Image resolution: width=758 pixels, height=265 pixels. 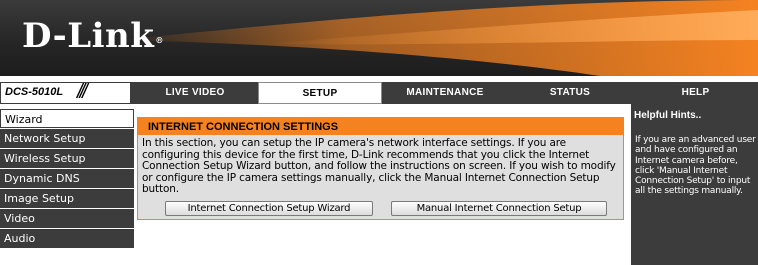 What do you see at coordinates (499, 208) in the screenshot?
I see `manual-setup-button: Manual Internet Connection Setup` at bounding box center [499, 208].